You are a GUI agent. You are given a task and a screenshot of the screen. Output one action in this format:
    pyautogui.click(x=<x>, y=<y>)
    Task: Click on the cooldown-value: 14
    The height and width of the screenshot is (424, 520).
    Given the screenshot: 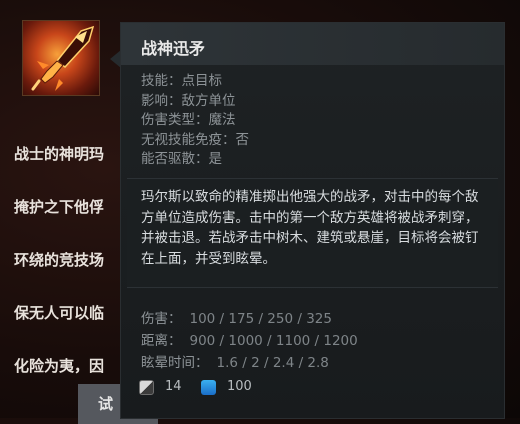 What is the action you would take?
    pyautogui.click(x=173, y=386)
    